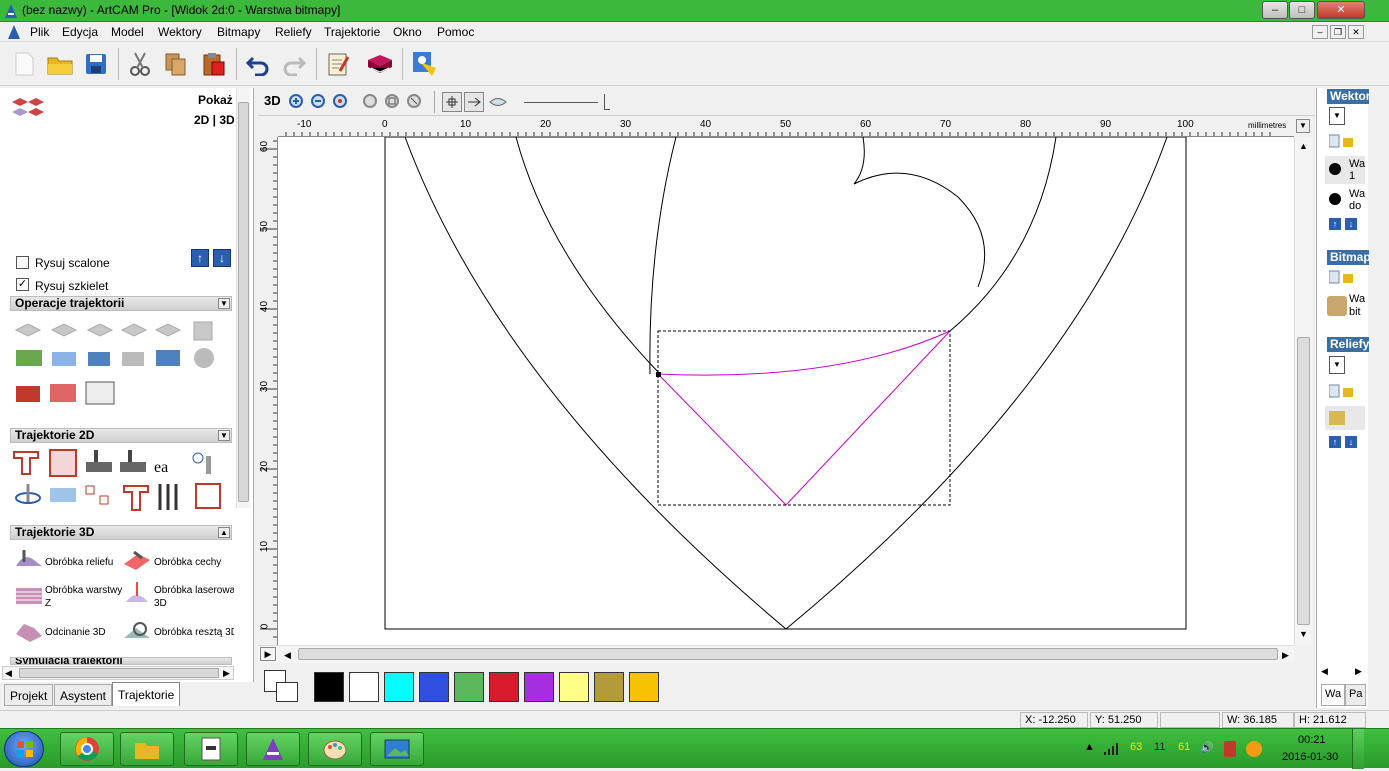 The image size is (1389, 771). I want to click on show-hidden-icons-icon: ▲, so click(1089, 747).